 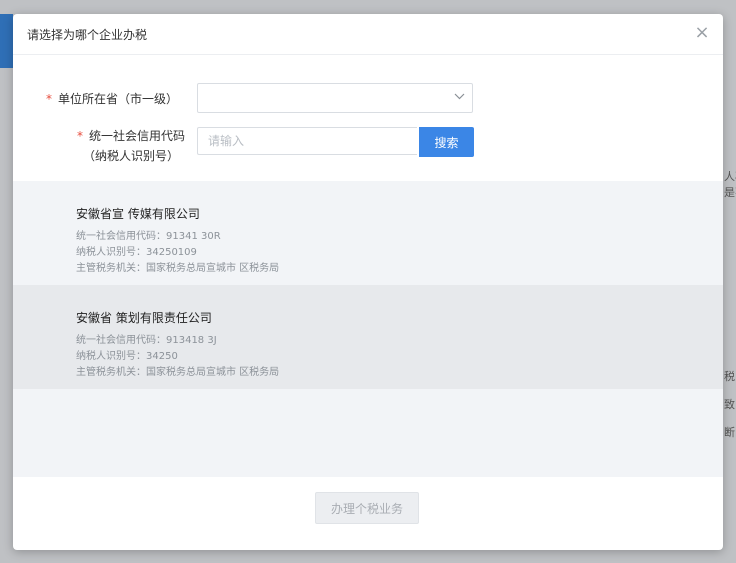 I want to click on taxpayer-id-value: 纳税人识别号：34250, so click(x=127, y=356).